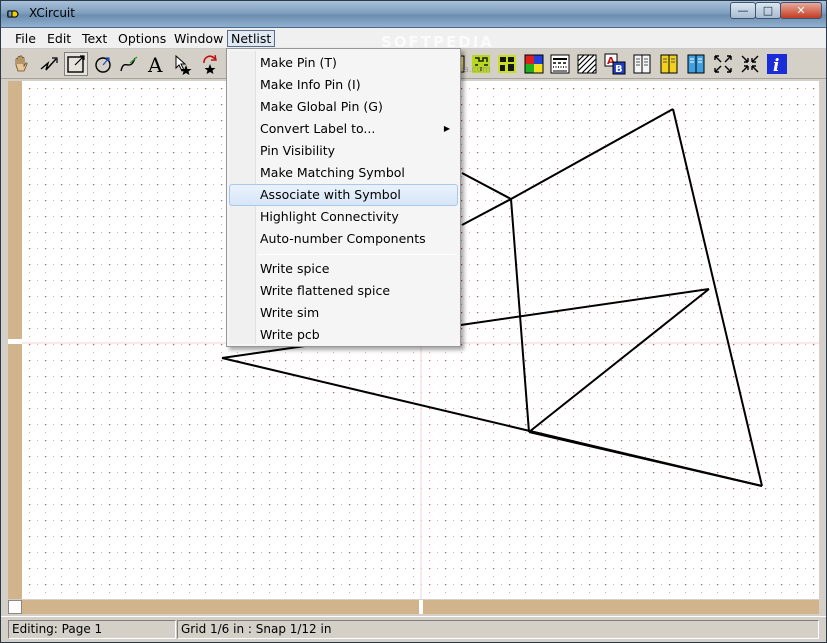 The width and height of the screenshot is (827, 643). Describe the element at coordinates (290, 312) in the screenshot. I see `menu-item-label: Write sim` at that location.